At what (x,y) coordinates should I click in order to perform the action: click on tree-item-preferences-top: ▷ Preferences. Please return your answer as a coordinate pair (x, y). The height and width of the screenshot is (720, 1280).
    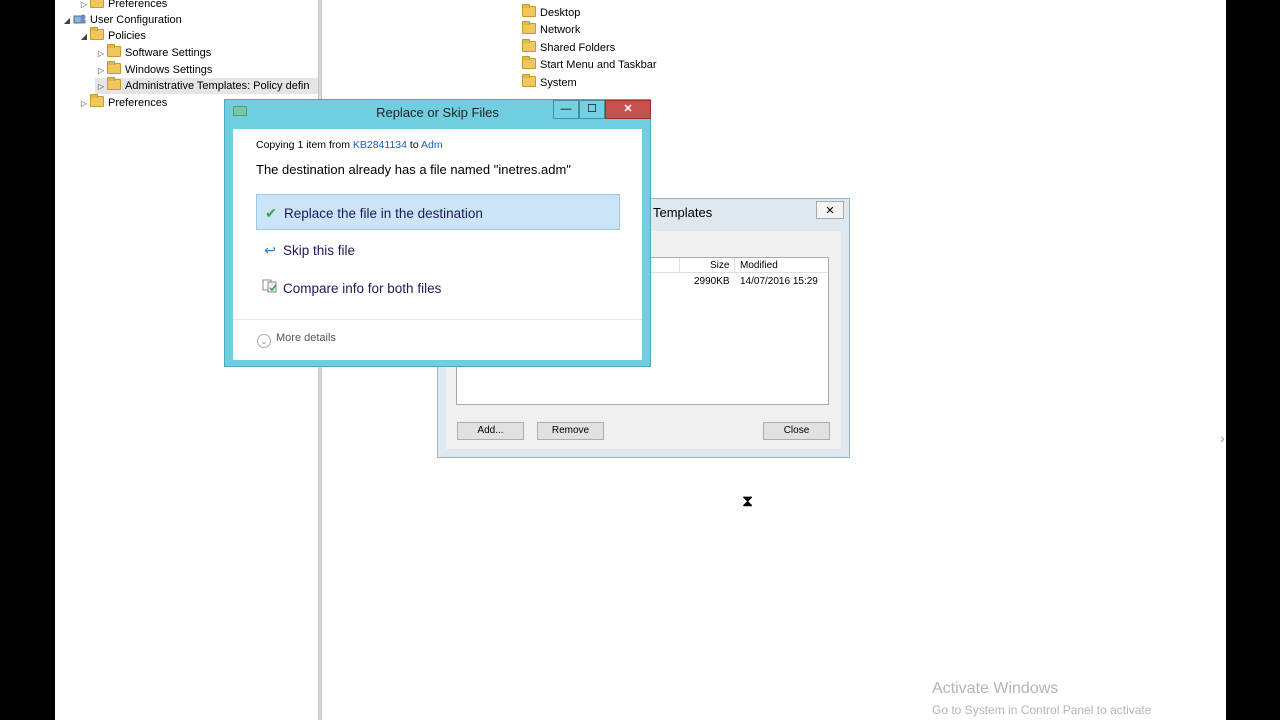
    Looking at the image, I should click on (122, 6).